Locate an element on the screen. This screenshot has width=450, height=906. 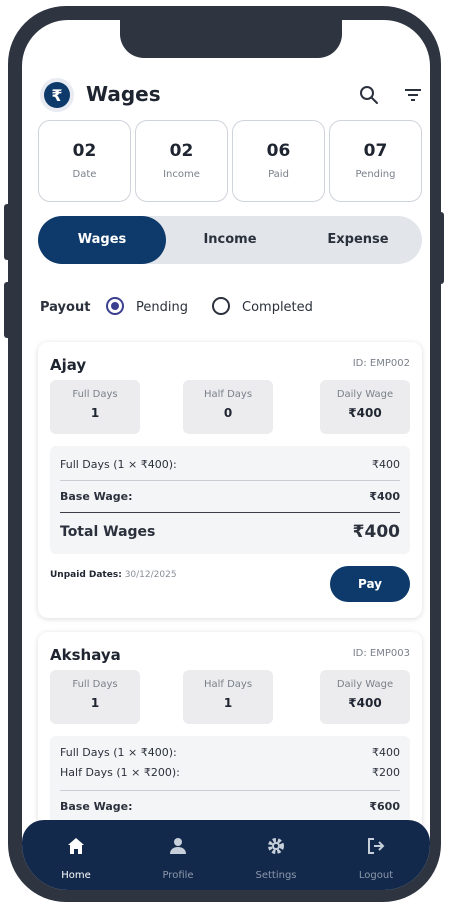
stat-label: Pending is located at coordinates (375, 174).